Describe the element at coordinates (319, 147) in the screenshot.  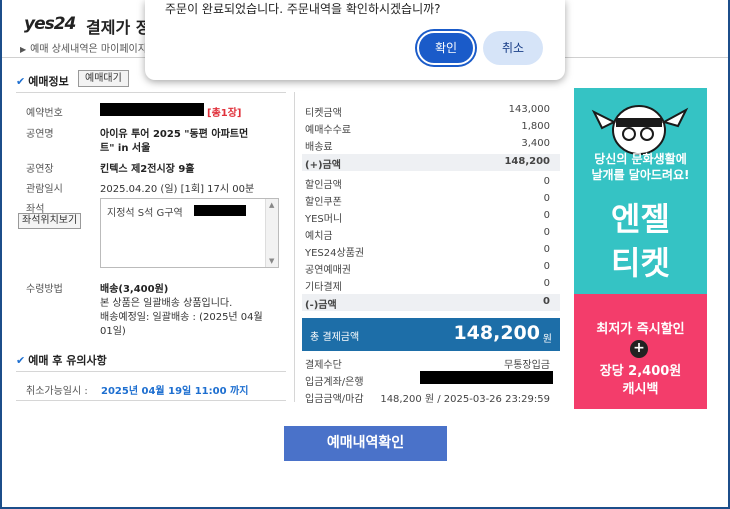
I see `payment-row-label: 배송료` at that location.